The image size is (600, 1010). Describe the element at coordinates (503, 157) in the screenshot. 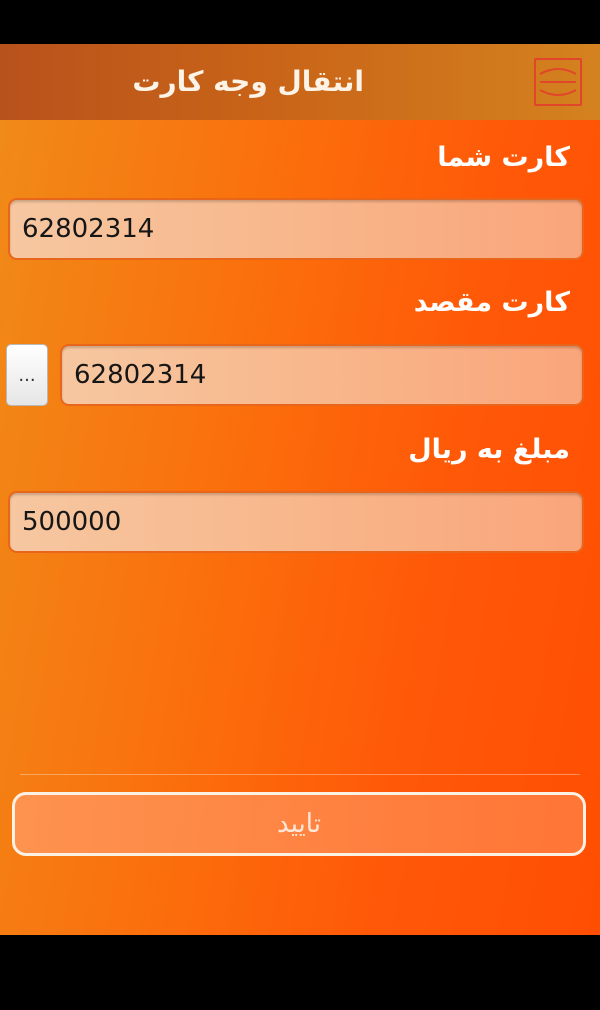

I see `source-card-label: کارت شما` at that location.